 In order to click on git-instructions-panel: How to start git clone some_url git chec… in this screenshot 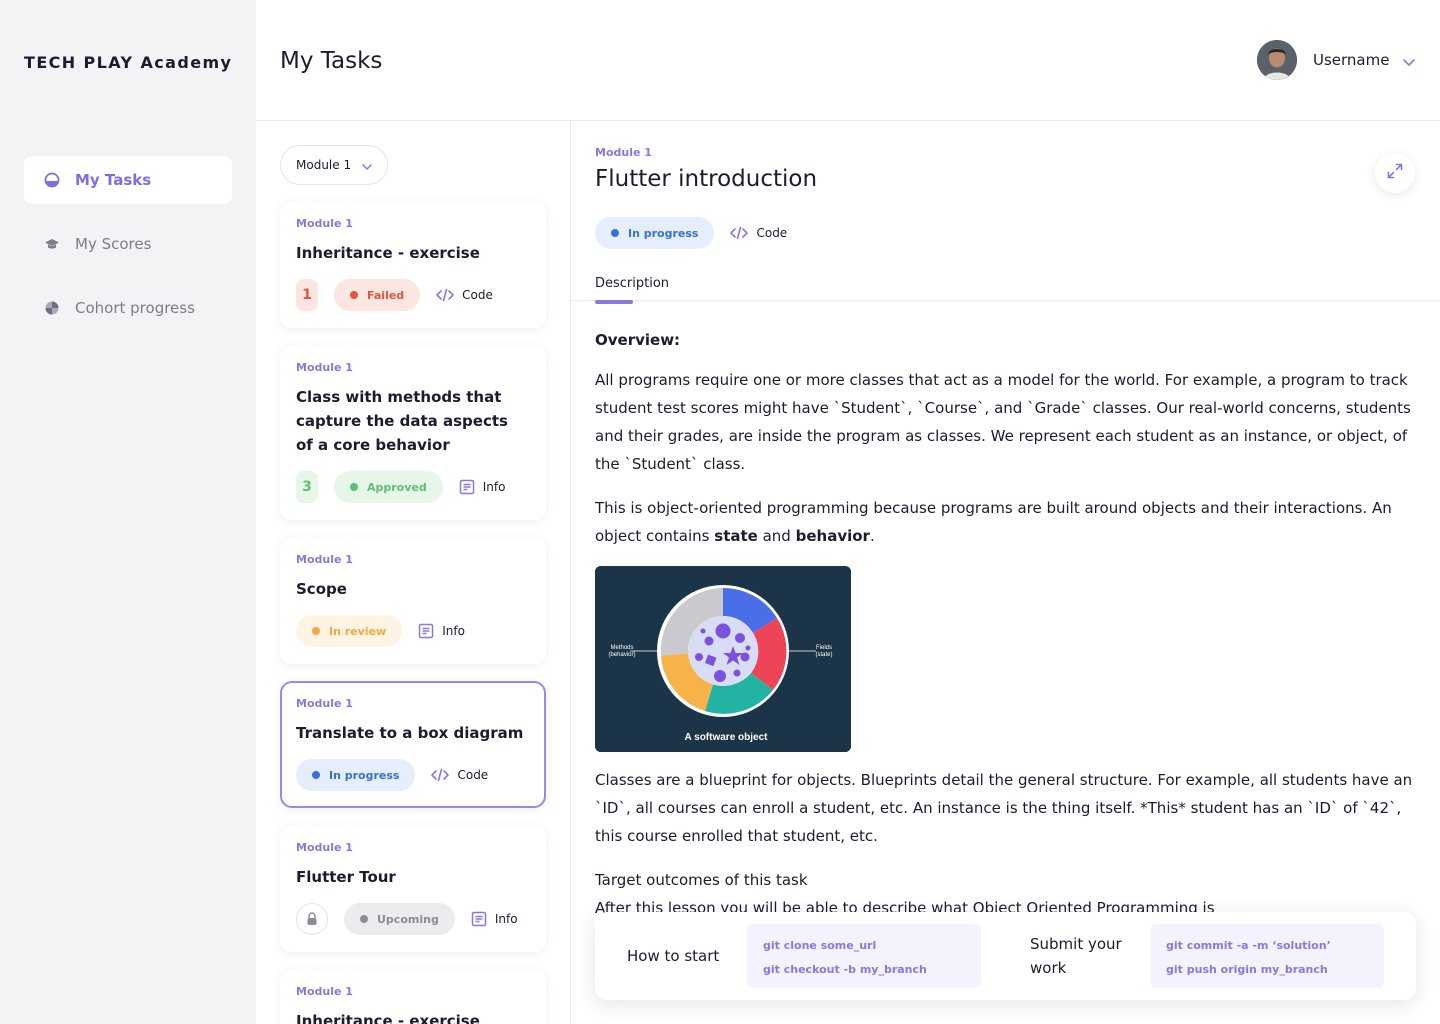, I will do `click(1005, 956)`.